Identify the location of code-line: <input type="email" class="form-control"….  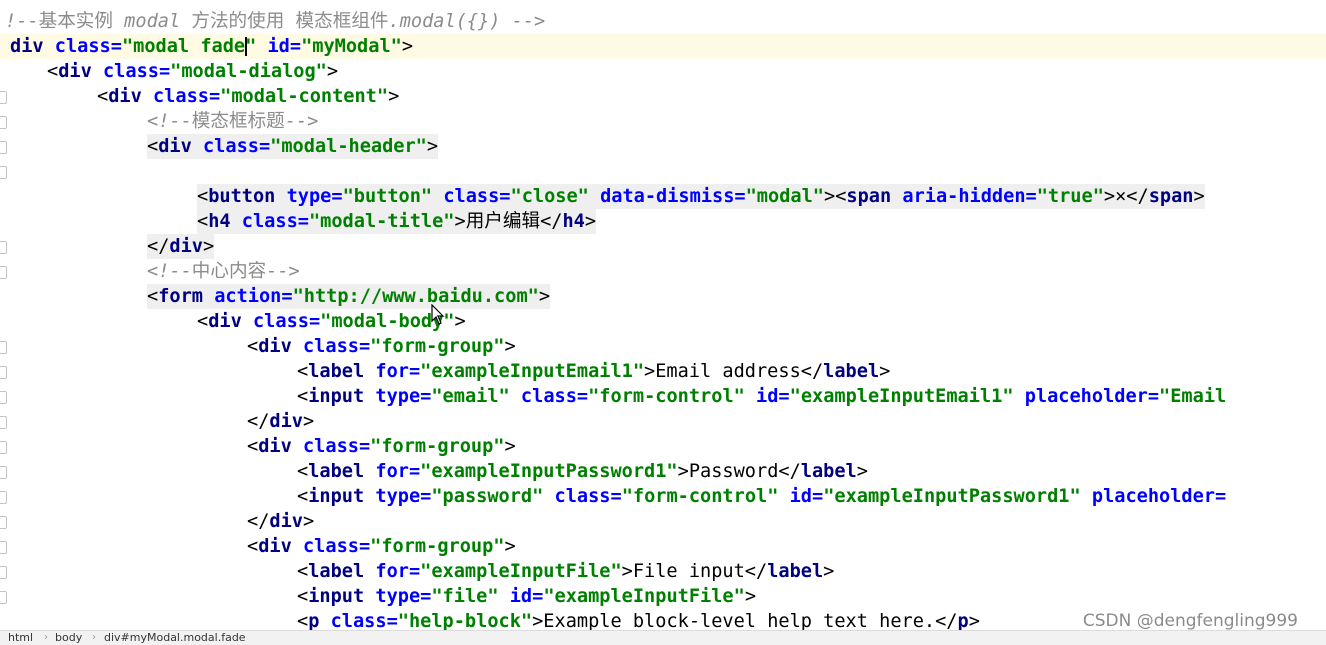
(663, 396).